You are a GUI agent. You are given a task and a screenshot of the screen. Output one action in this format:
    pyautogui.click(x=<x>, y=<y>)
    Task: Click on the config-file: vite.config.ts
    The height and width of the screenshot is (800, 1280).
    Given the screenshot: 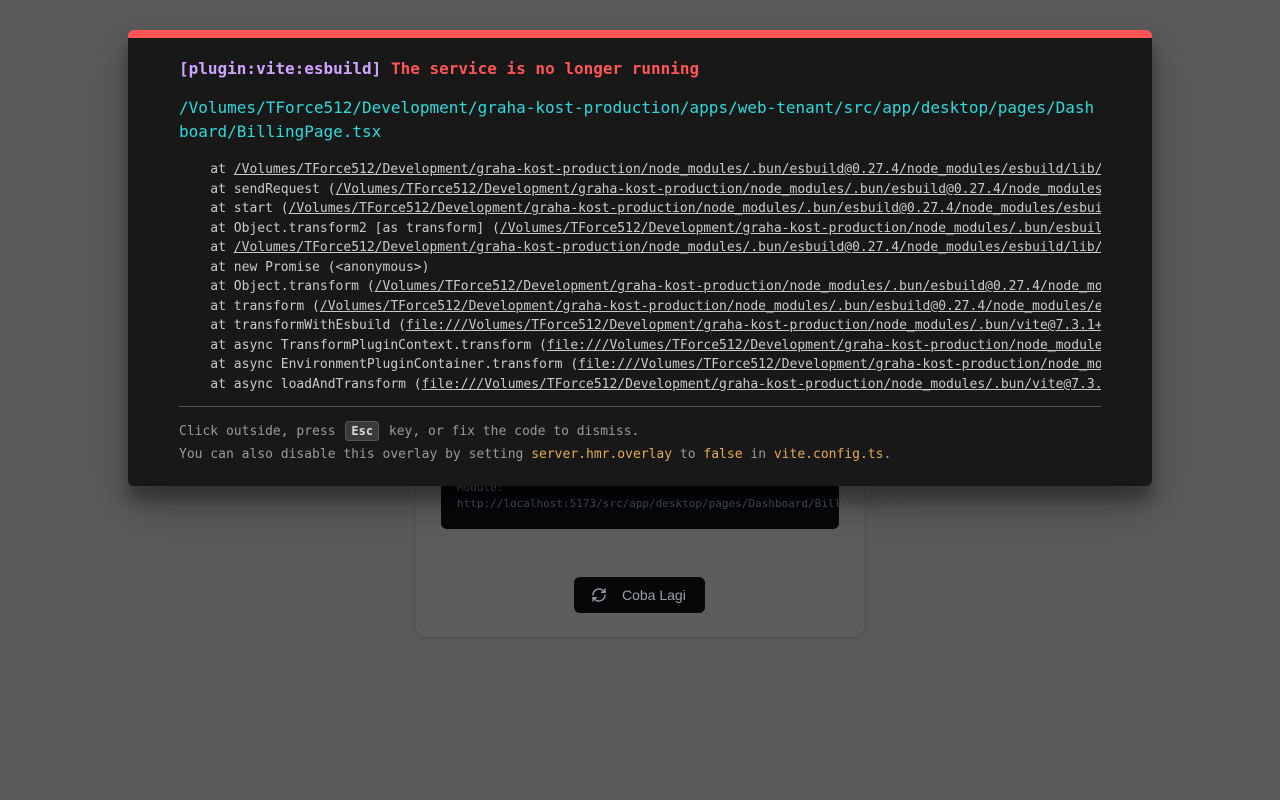 What is the action you would take?
    pyautogui.click(x=828, y=454)
    